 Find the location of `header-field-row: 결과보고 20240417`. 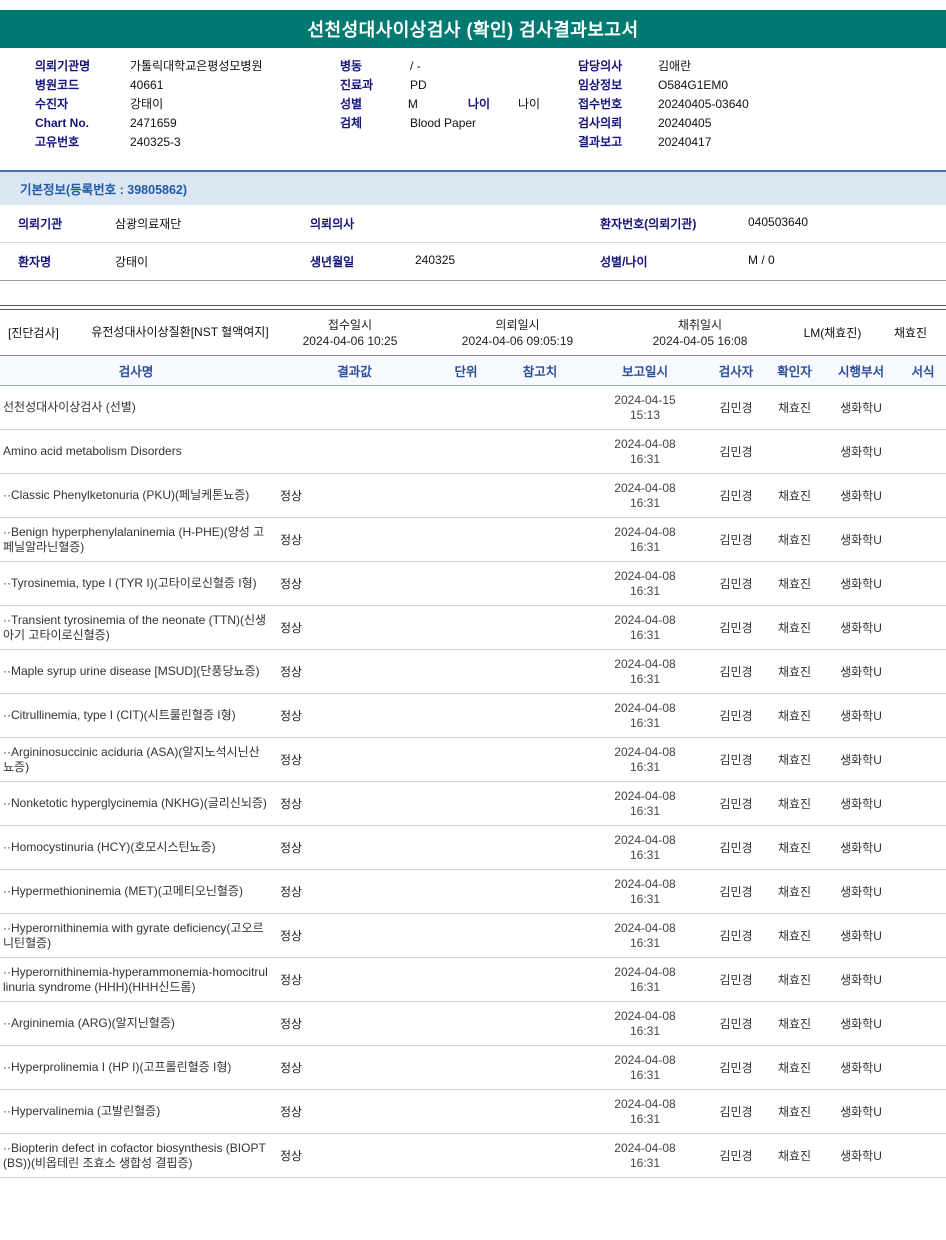

header-field-row: 결과보고 20240417 is located at coordinates (762, 142).